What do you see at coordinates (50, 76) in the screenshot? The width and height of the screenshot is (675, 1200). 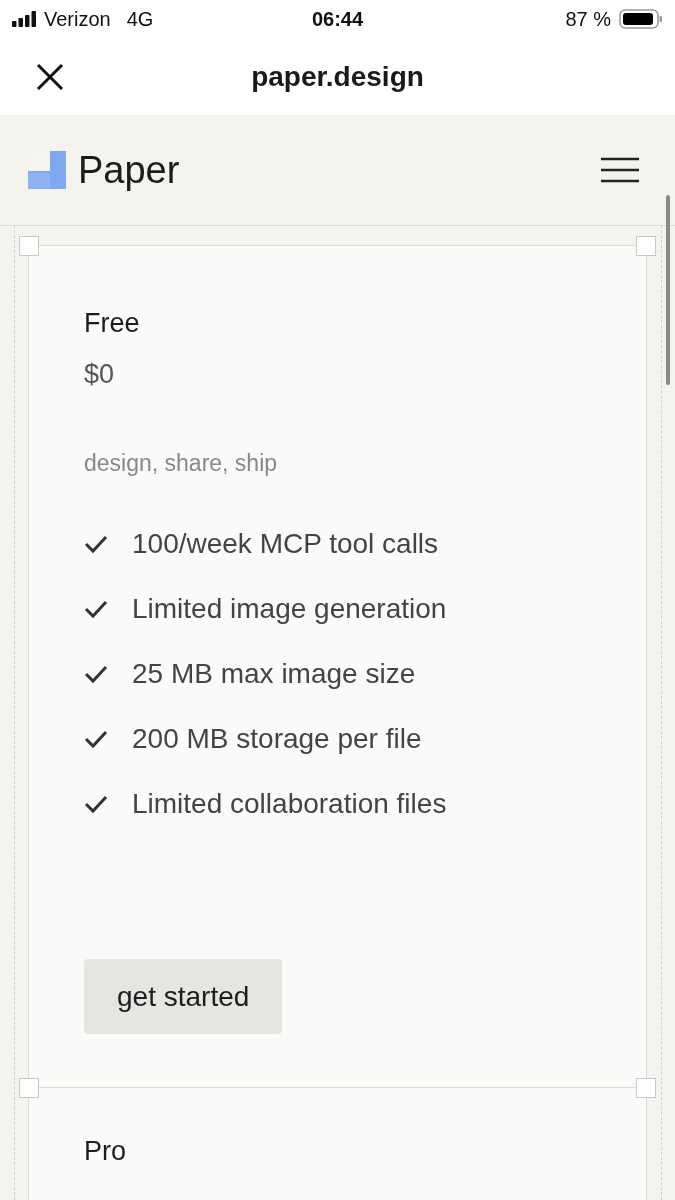 I see `close-button` at bounding box center [50, 76].